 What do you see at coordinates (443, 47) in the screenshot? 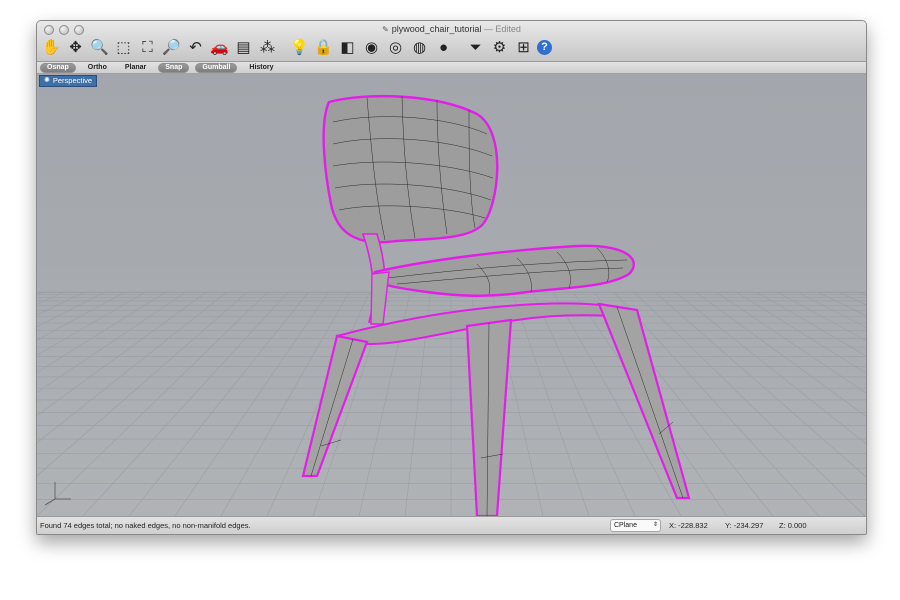
I see `render-sphere-icon: ●` at bounding box center [443, 47].